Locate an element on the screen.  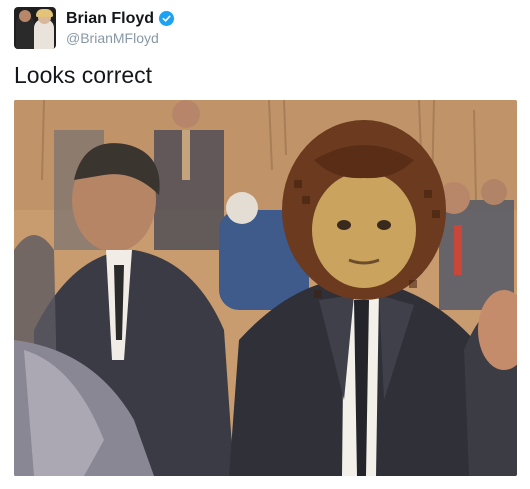
author-display-name: Brian Floyd is located at coordinates (110, 19).